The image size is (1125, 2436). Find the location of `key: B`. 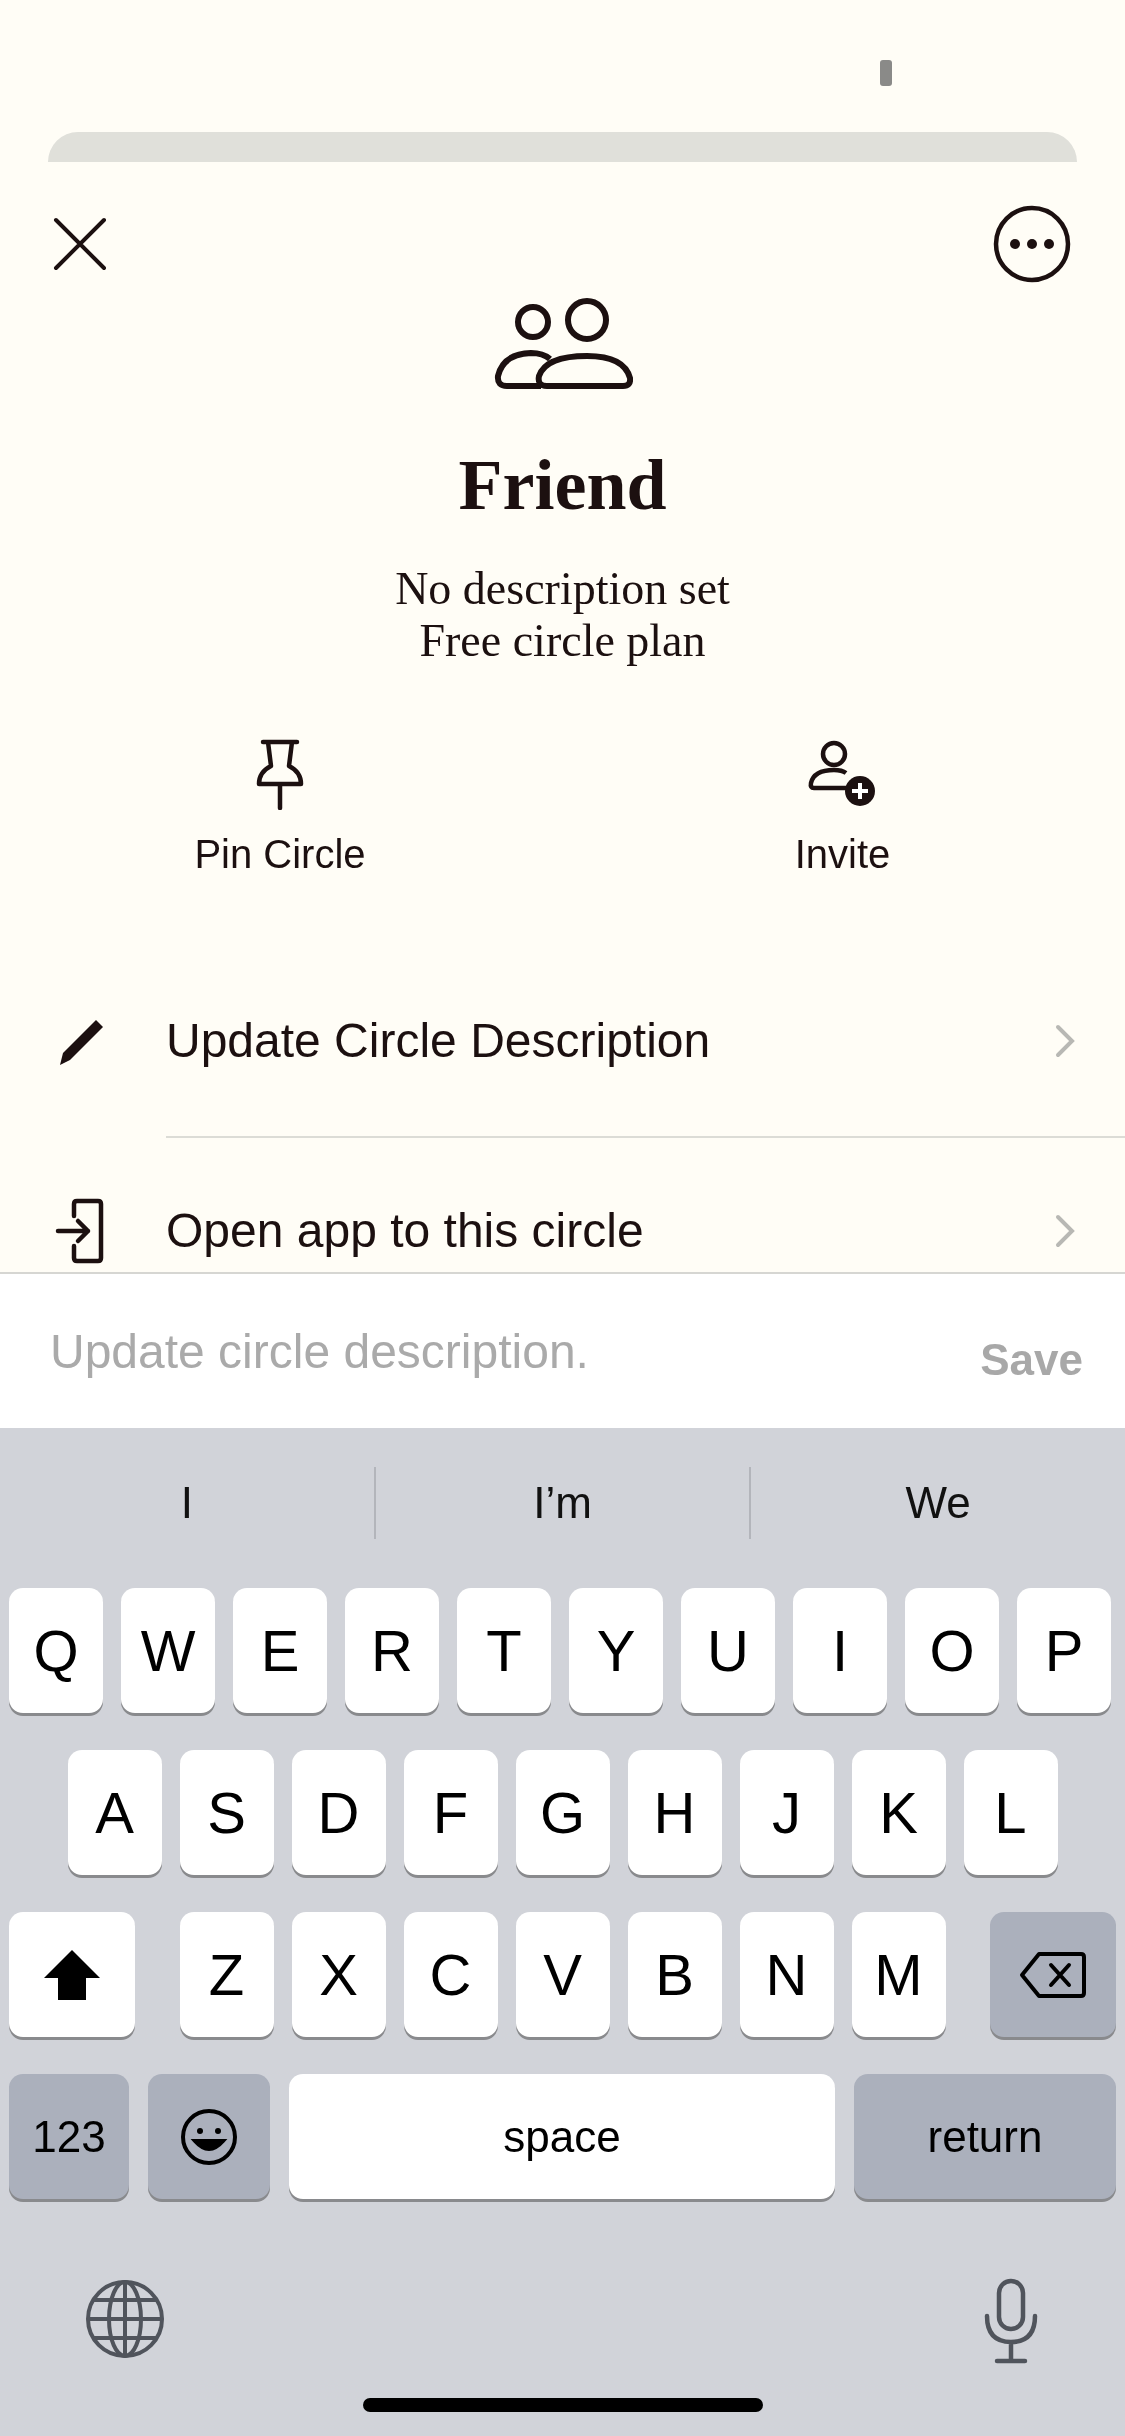

key: B is located at coordinates (674, 1974).